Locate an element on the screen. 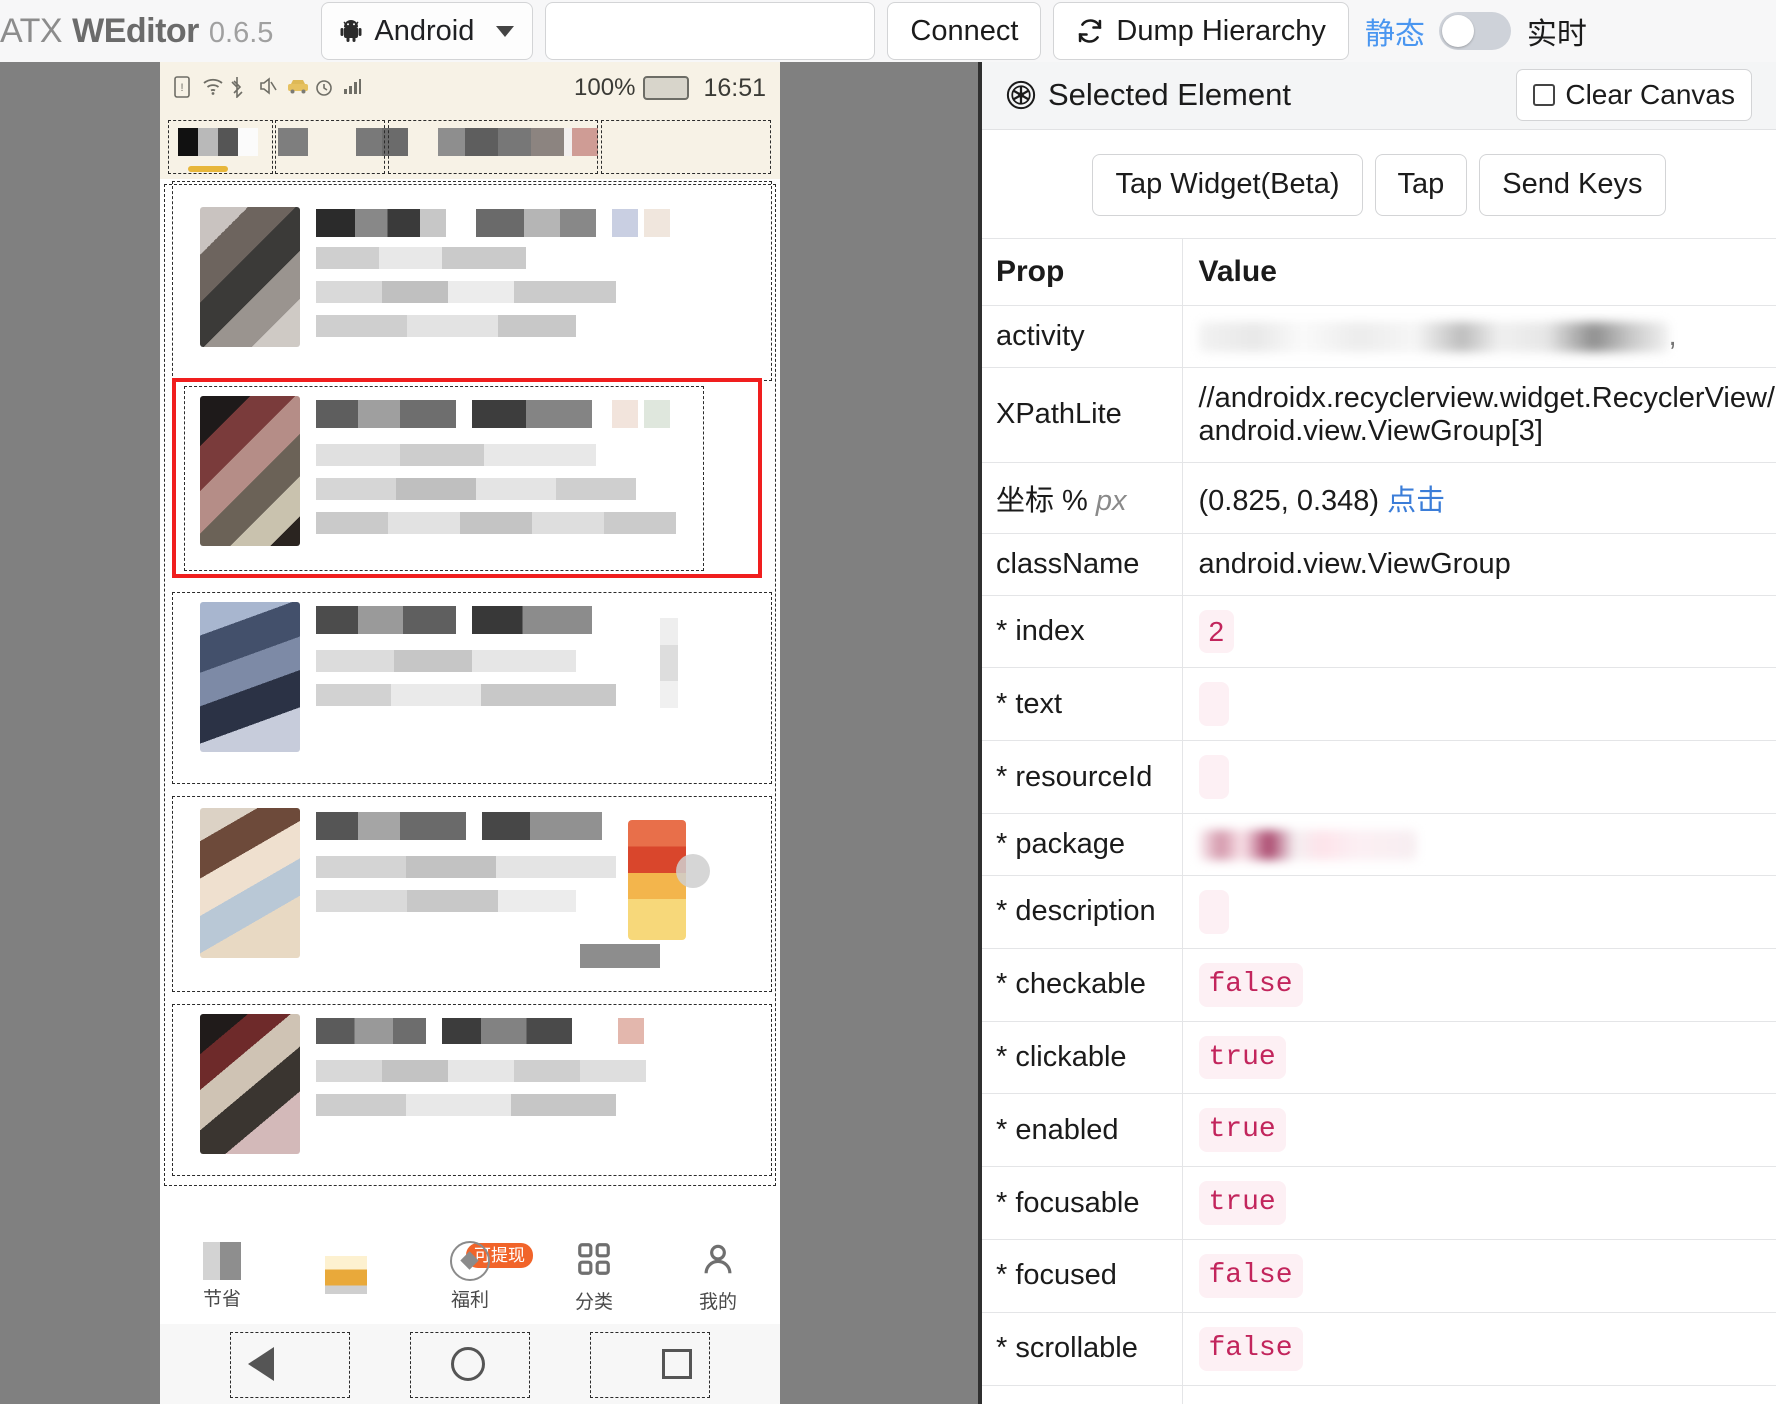  clear-canvas-button: Clear Canvas is located at coordinates (1634, 95).